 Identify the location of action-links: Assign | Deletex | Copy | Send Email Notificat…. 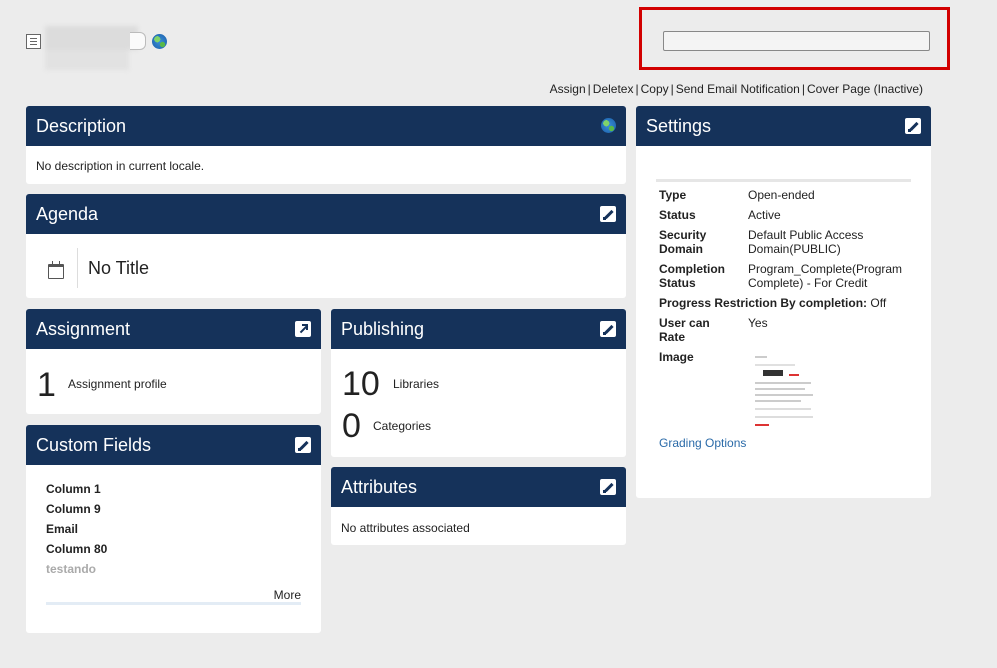
(736, 89).